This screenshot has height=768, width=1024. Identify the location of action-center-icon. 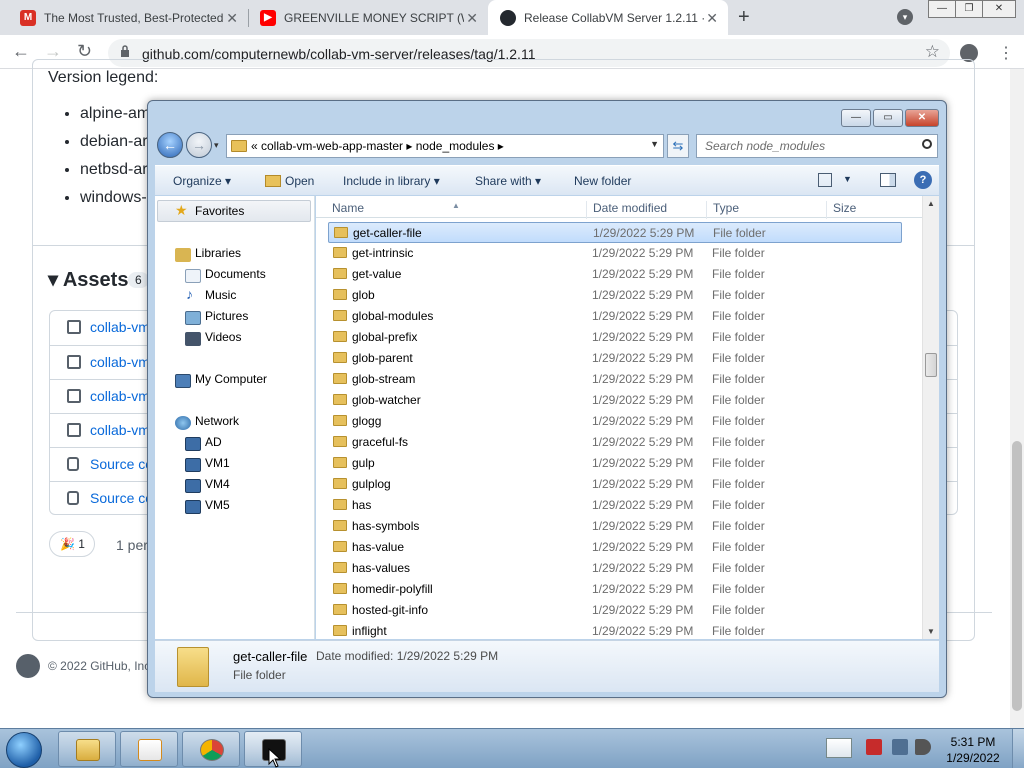
(874, 747).